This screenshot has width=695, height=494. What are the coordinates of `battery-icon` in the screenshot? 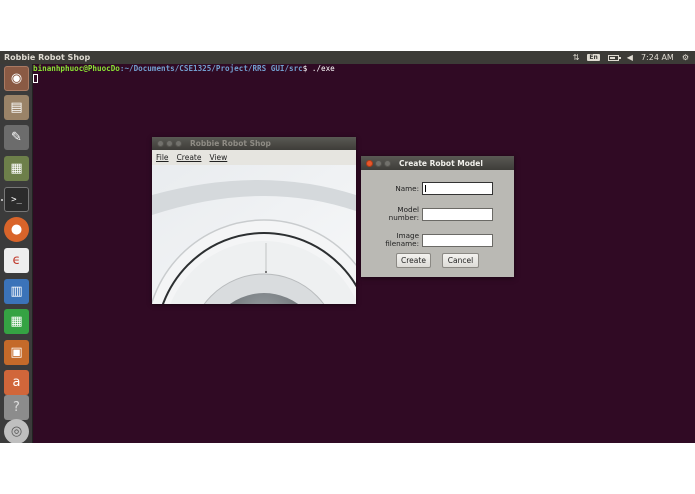 It's located at (614, 57).